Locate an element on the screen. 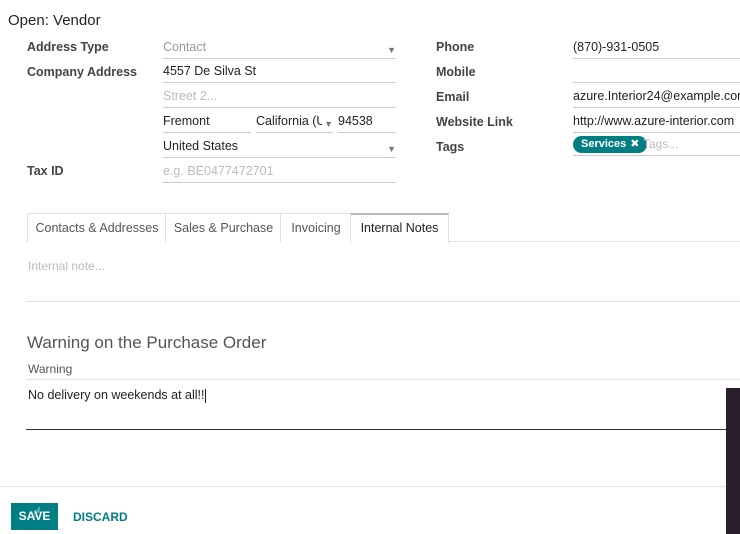 Image resolution: width=740 pixels, height=534 pixels. zip-input: 94538 is located at coordinates (367, 122).